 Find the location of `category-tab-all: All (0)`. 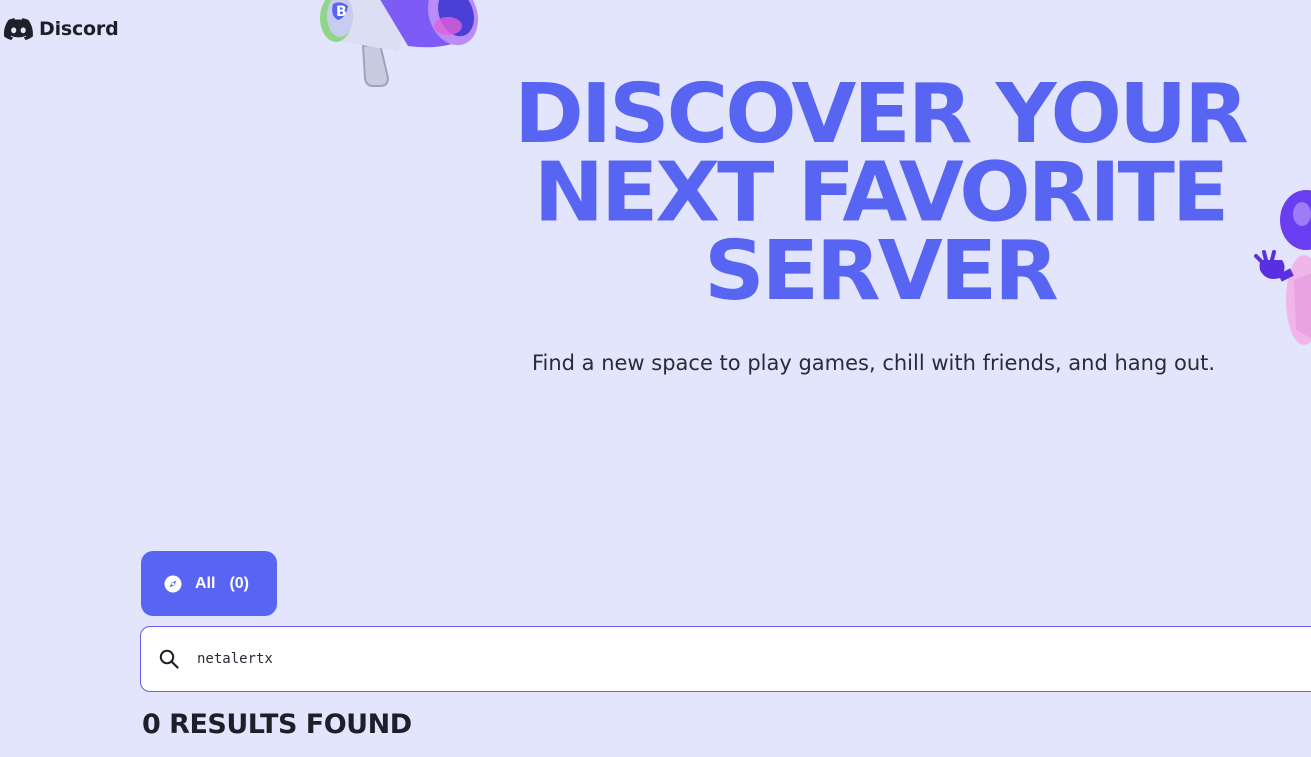

category-tab-all: All (0) is located at coordinates (209, 583).